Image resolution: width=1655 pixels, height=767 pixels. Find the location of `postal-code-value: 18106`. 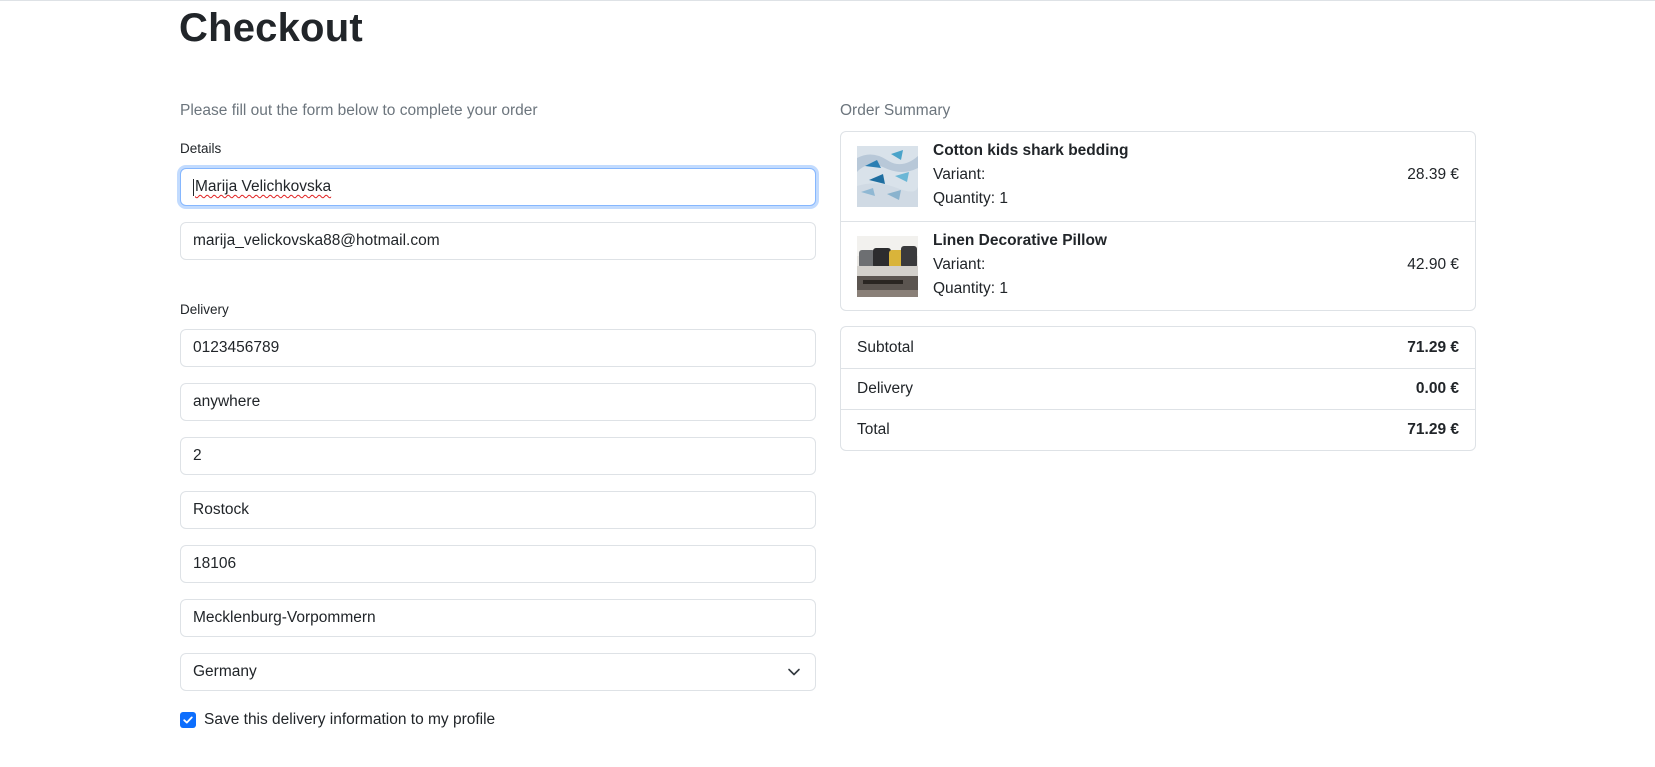

postal-code-value: 18106 is located at coordinates (215, 563).